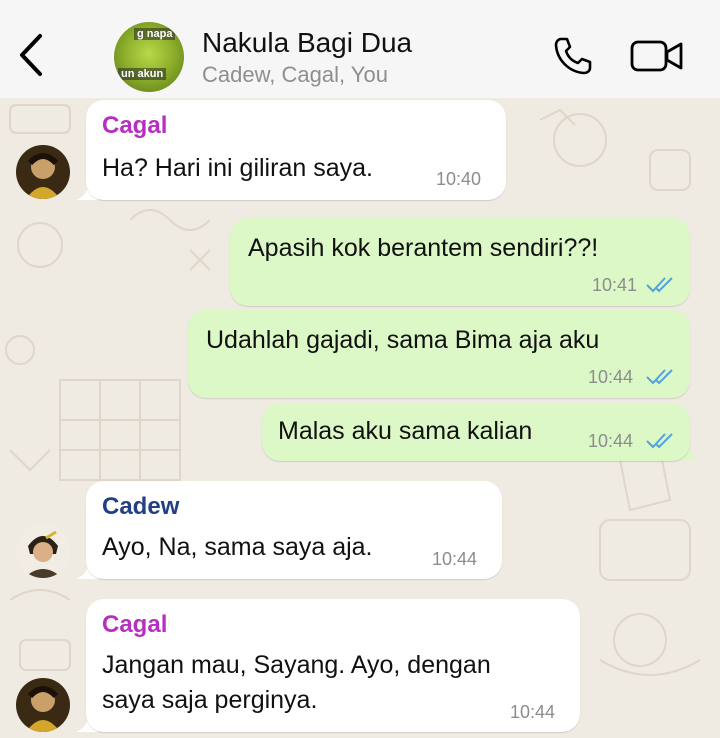  I want to click on message-bubble-outgoing: Malas aku sama kalian 10:44, so click(476, 432).